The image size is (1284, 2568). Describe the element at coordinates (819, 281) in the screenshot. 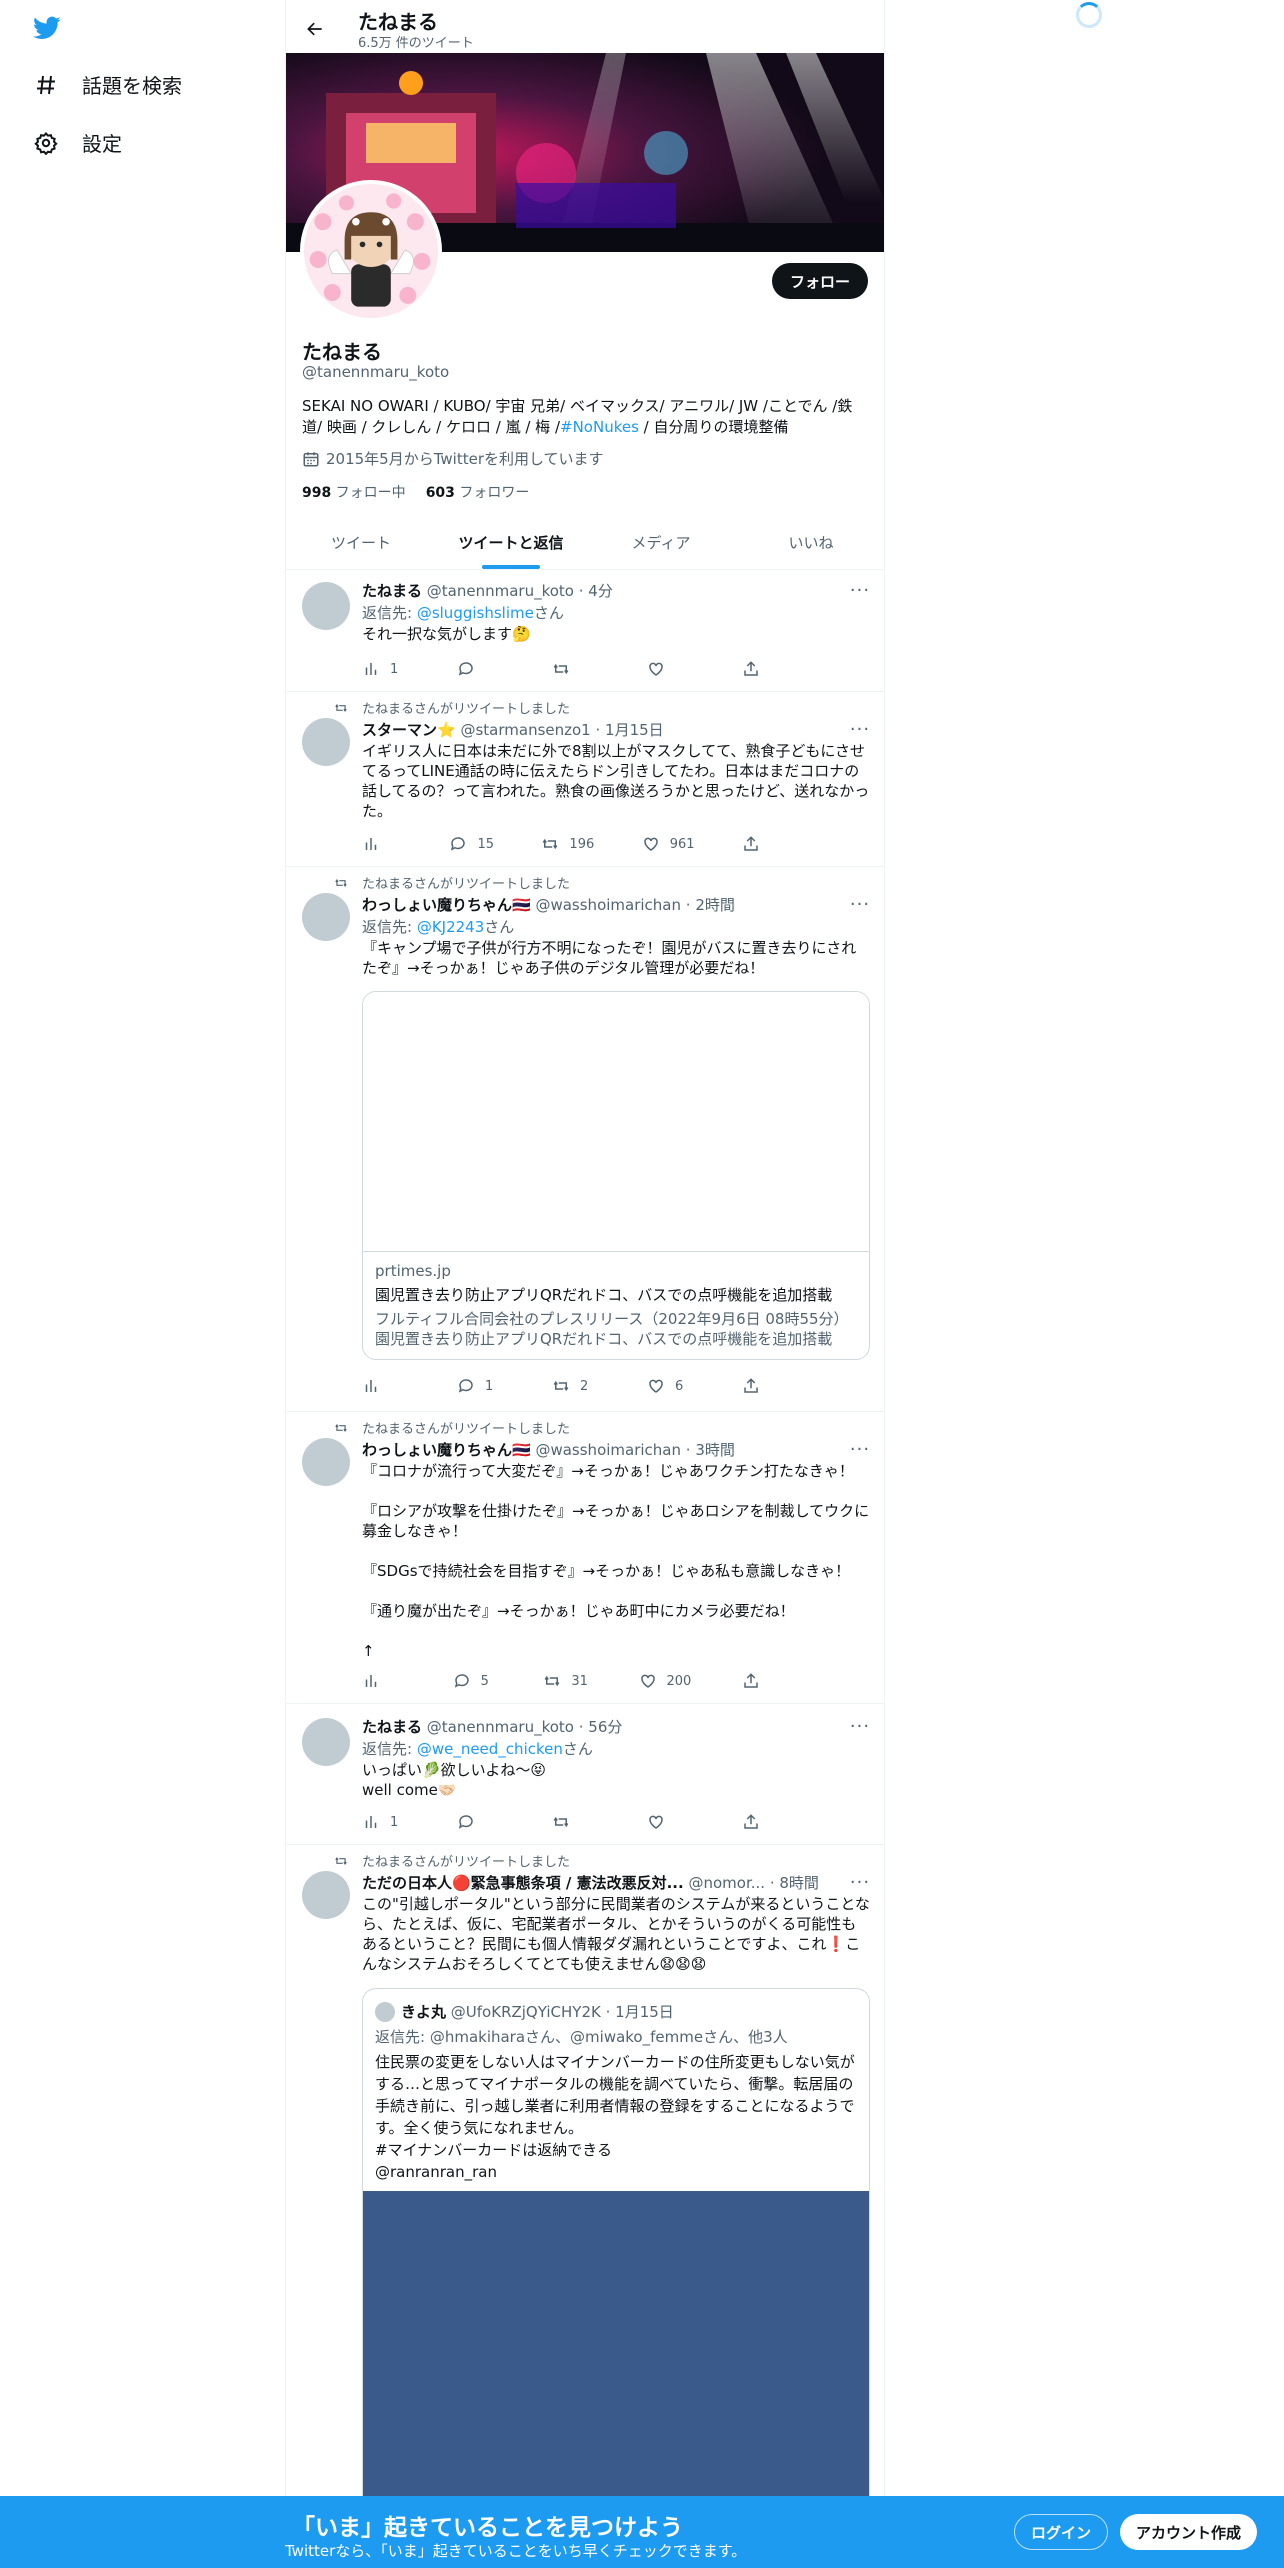

I see `follow-button: フォロー` at that location.